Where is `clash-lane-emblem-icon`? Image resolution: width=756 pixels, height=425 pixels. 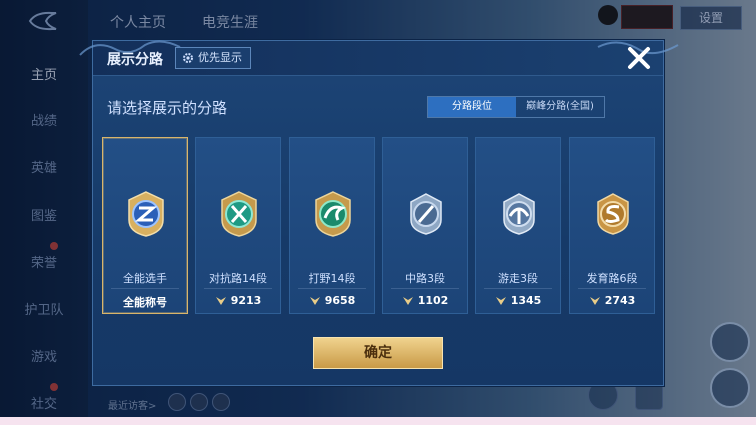
clash-lane-emblem-icon is located at coordinates (239, 214).